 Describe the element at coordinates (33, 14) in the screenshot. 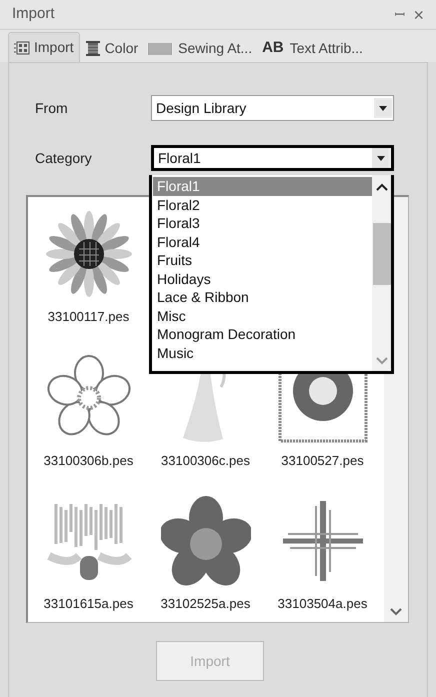

I see `window-title: Import` at that location.